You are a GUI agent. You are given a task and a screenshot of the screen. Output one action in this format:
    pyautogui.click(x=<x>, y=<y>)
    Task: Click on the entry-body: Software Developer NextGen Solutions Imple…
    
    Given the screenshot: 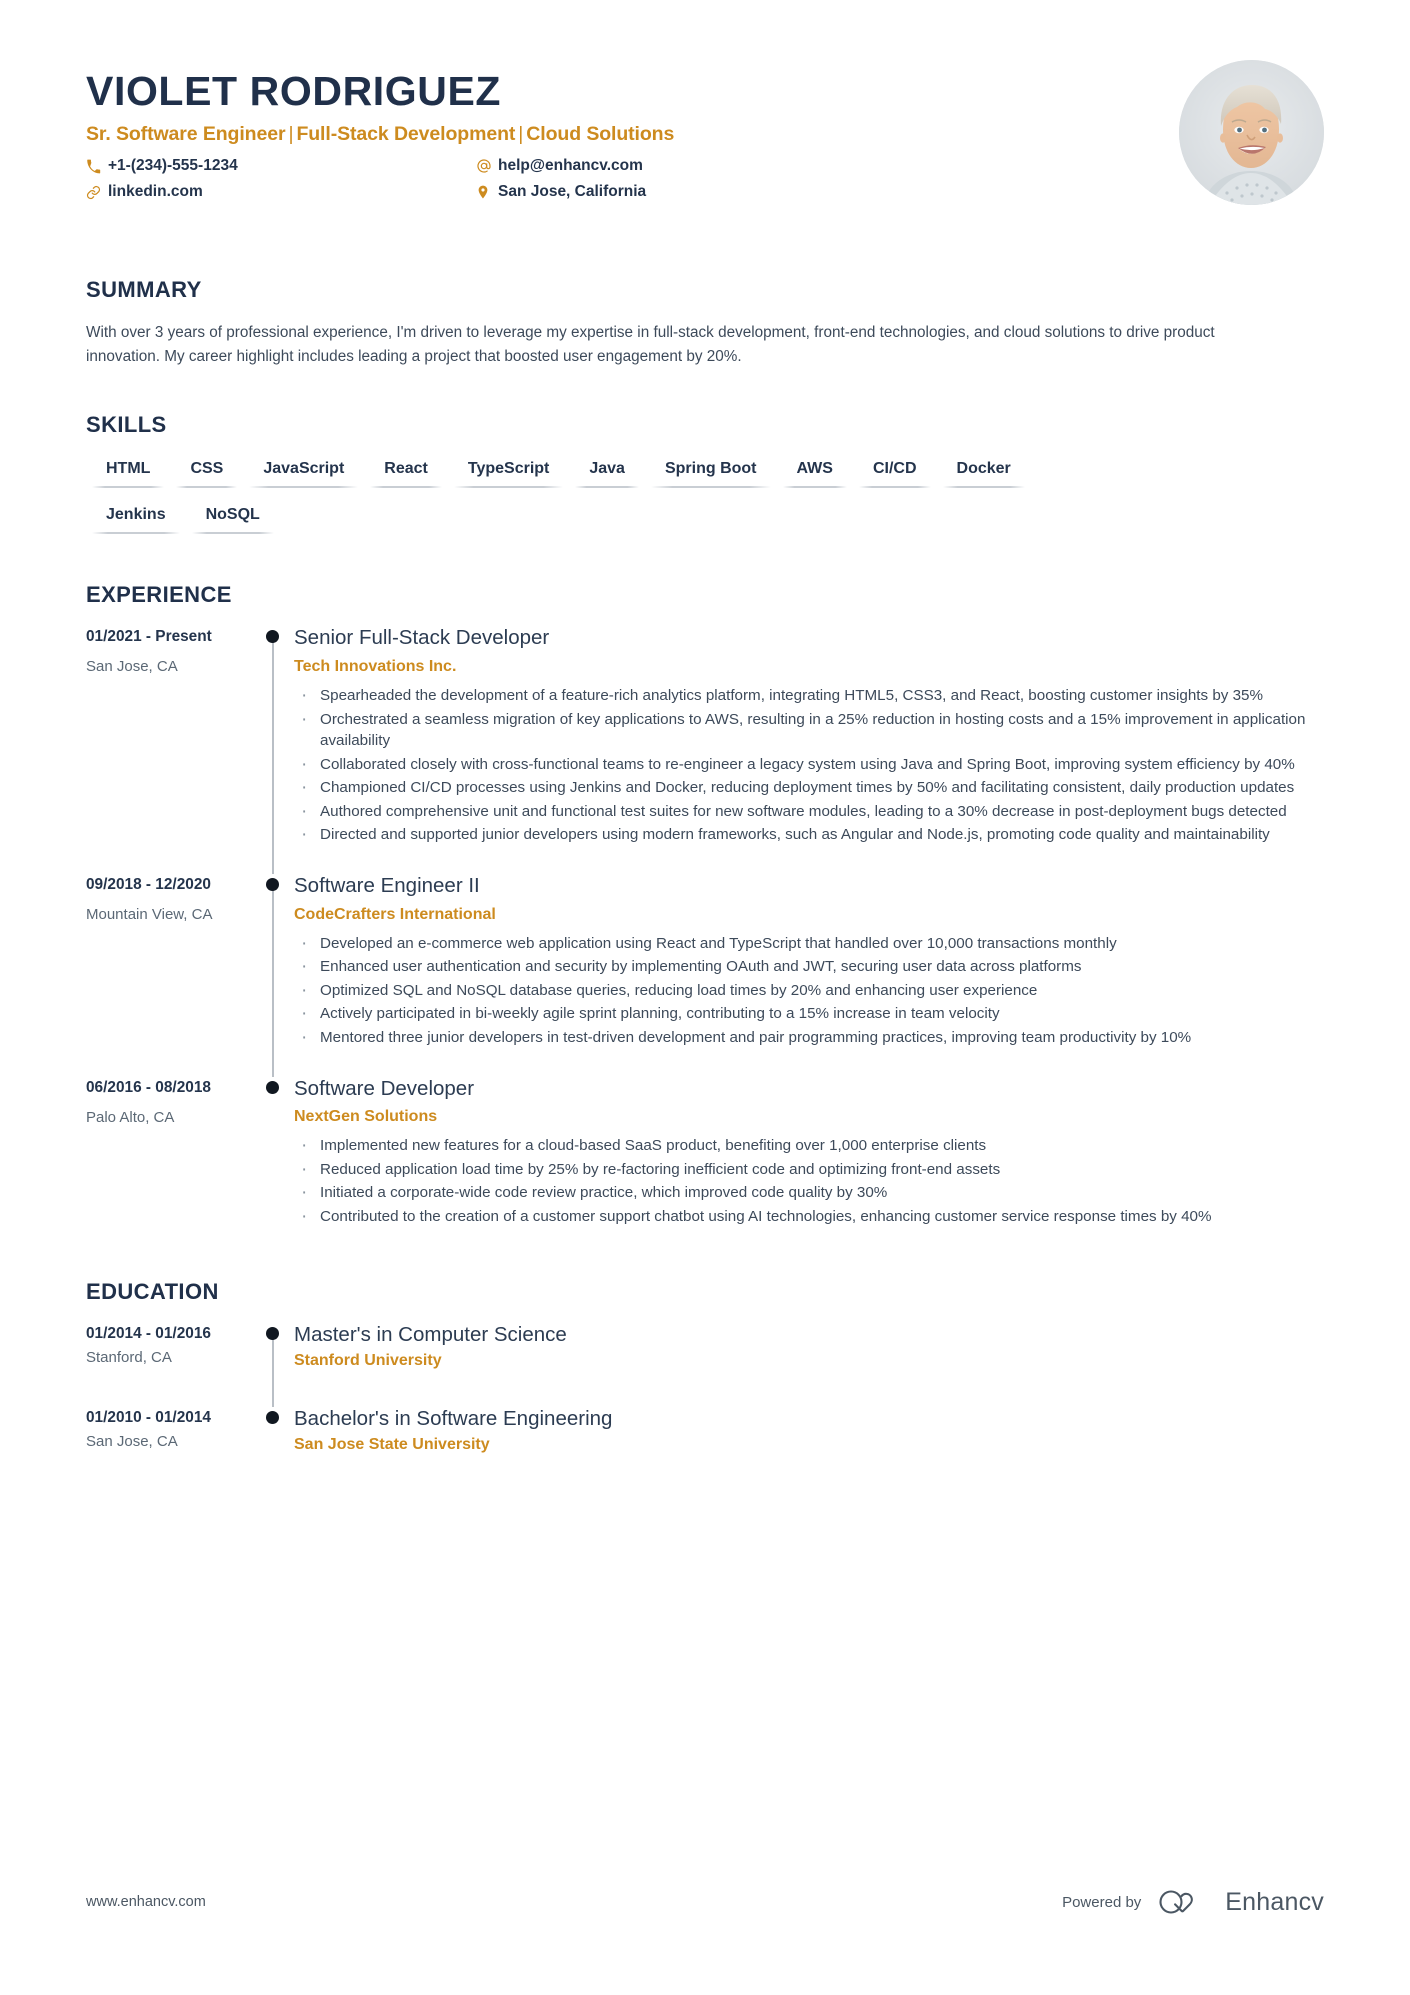 What is the action you would take?
    pyautogui.click(x=809, y=1166)
    